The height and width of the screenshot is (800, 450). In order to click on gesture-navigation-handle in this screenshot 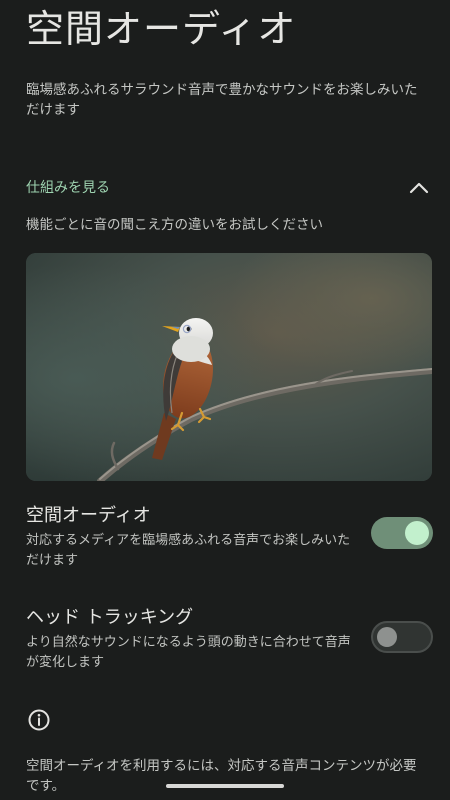, I will do `click(225, 786)`.